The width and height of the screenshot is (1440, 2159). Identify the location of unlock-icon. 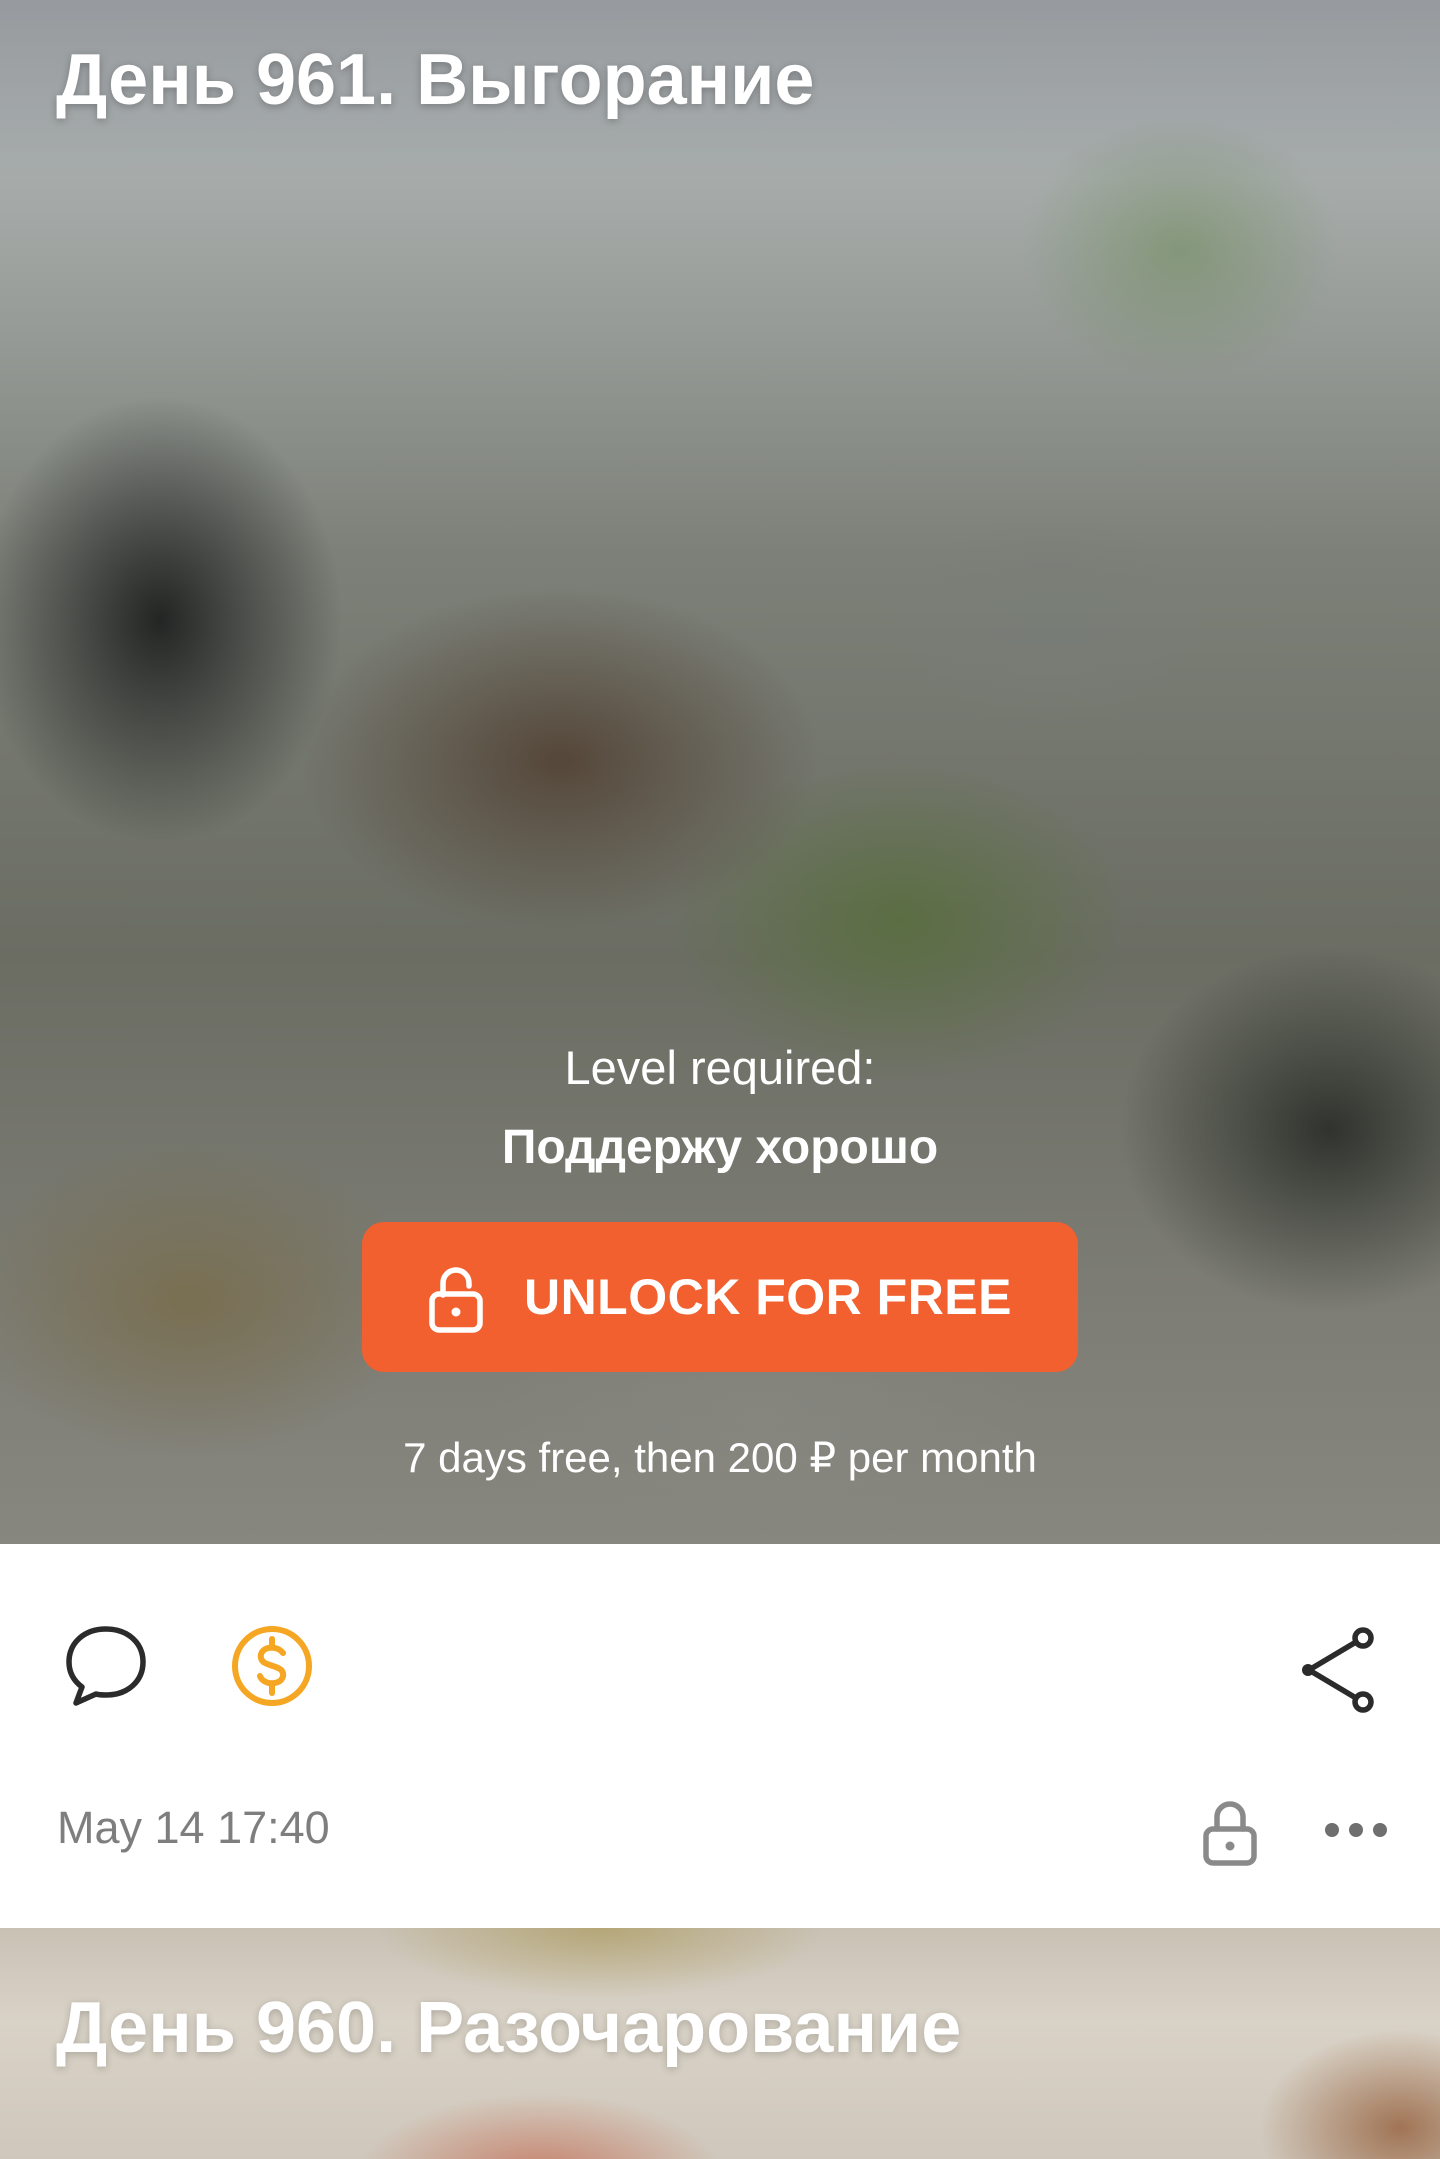
(456, 1297).